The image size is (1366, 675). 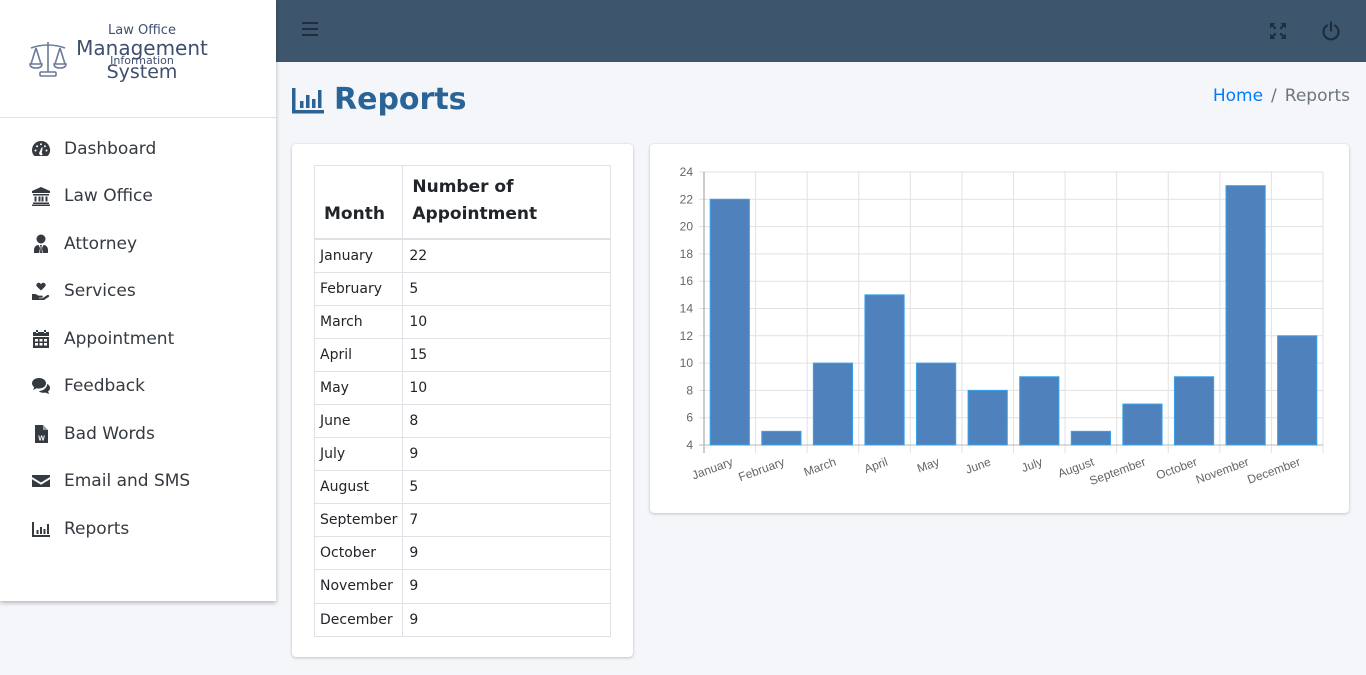 I want to click on content-header: Reports Home / Reports, so click(x=821, y=100).